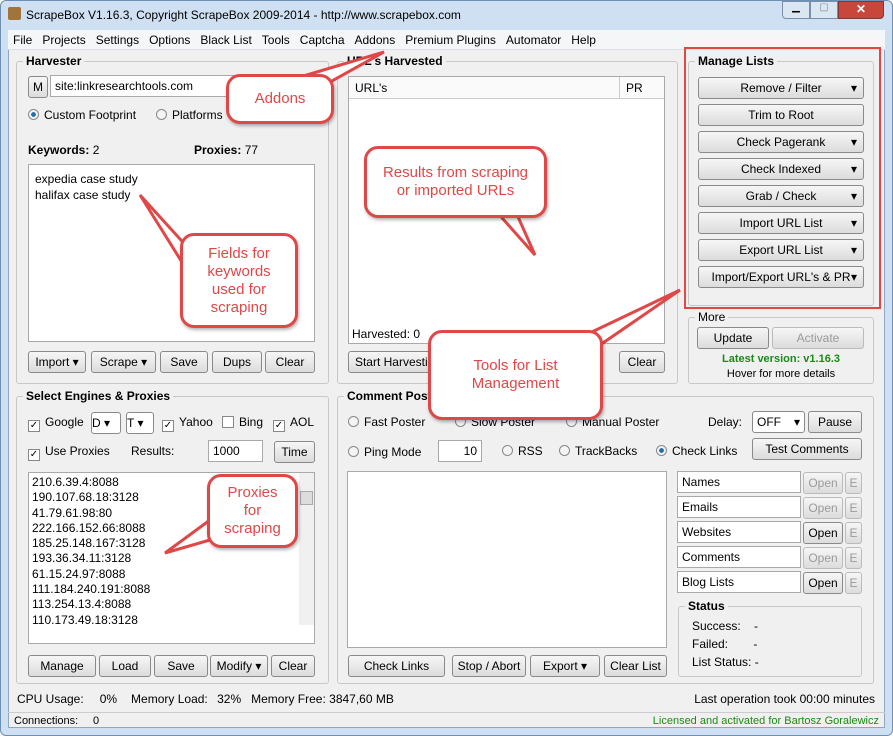 This screenshot has width=893, height=736. I want to click on callout-addons: Addons, so click(280, 99).